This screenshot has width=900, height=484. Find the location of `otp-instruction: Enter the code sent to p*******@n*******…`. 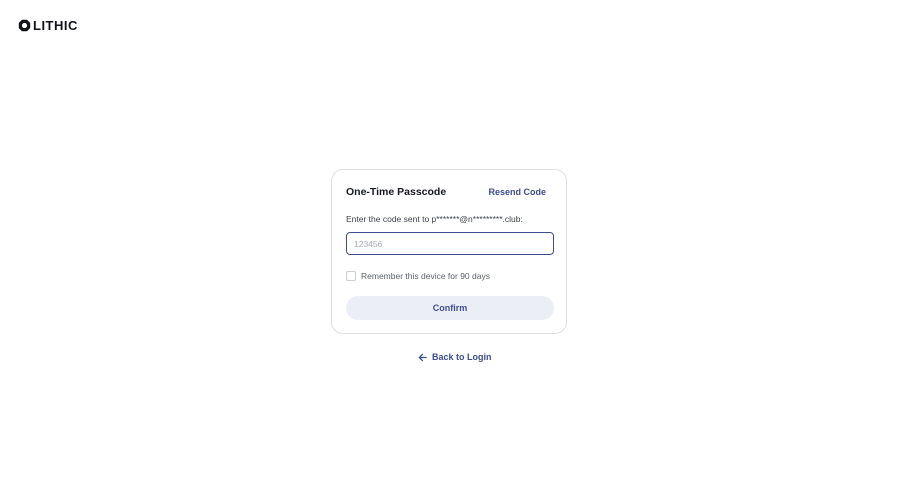

otp-instruction: Enter the code sent to p*******@n*******… is located at coordinates (434, 219).